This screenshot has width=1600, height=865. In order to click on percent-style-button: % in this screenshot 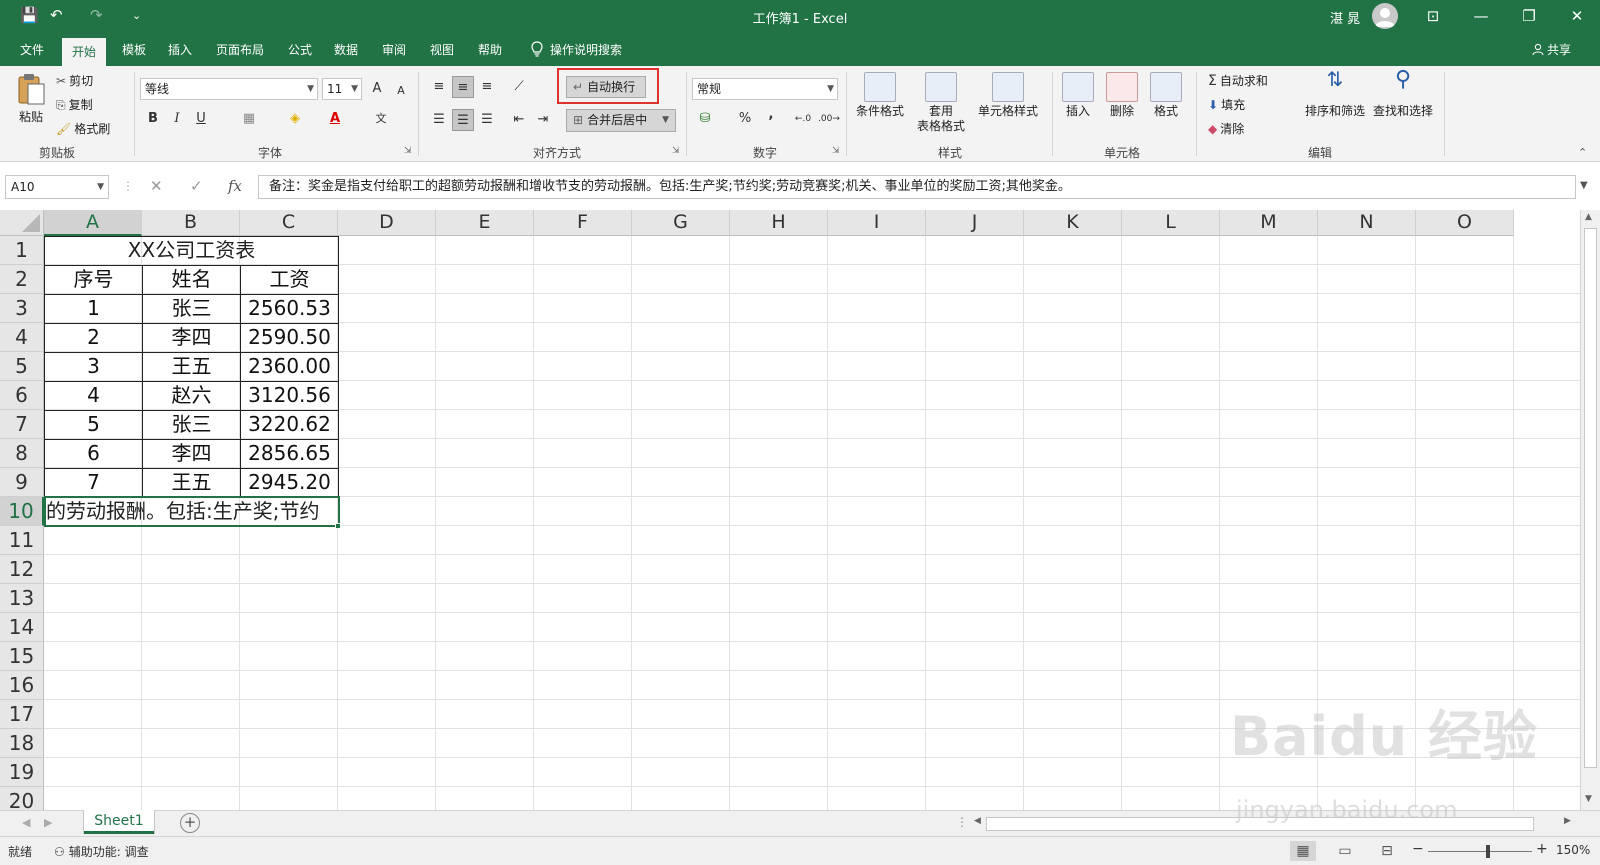, I will do `click(745, 119)`.